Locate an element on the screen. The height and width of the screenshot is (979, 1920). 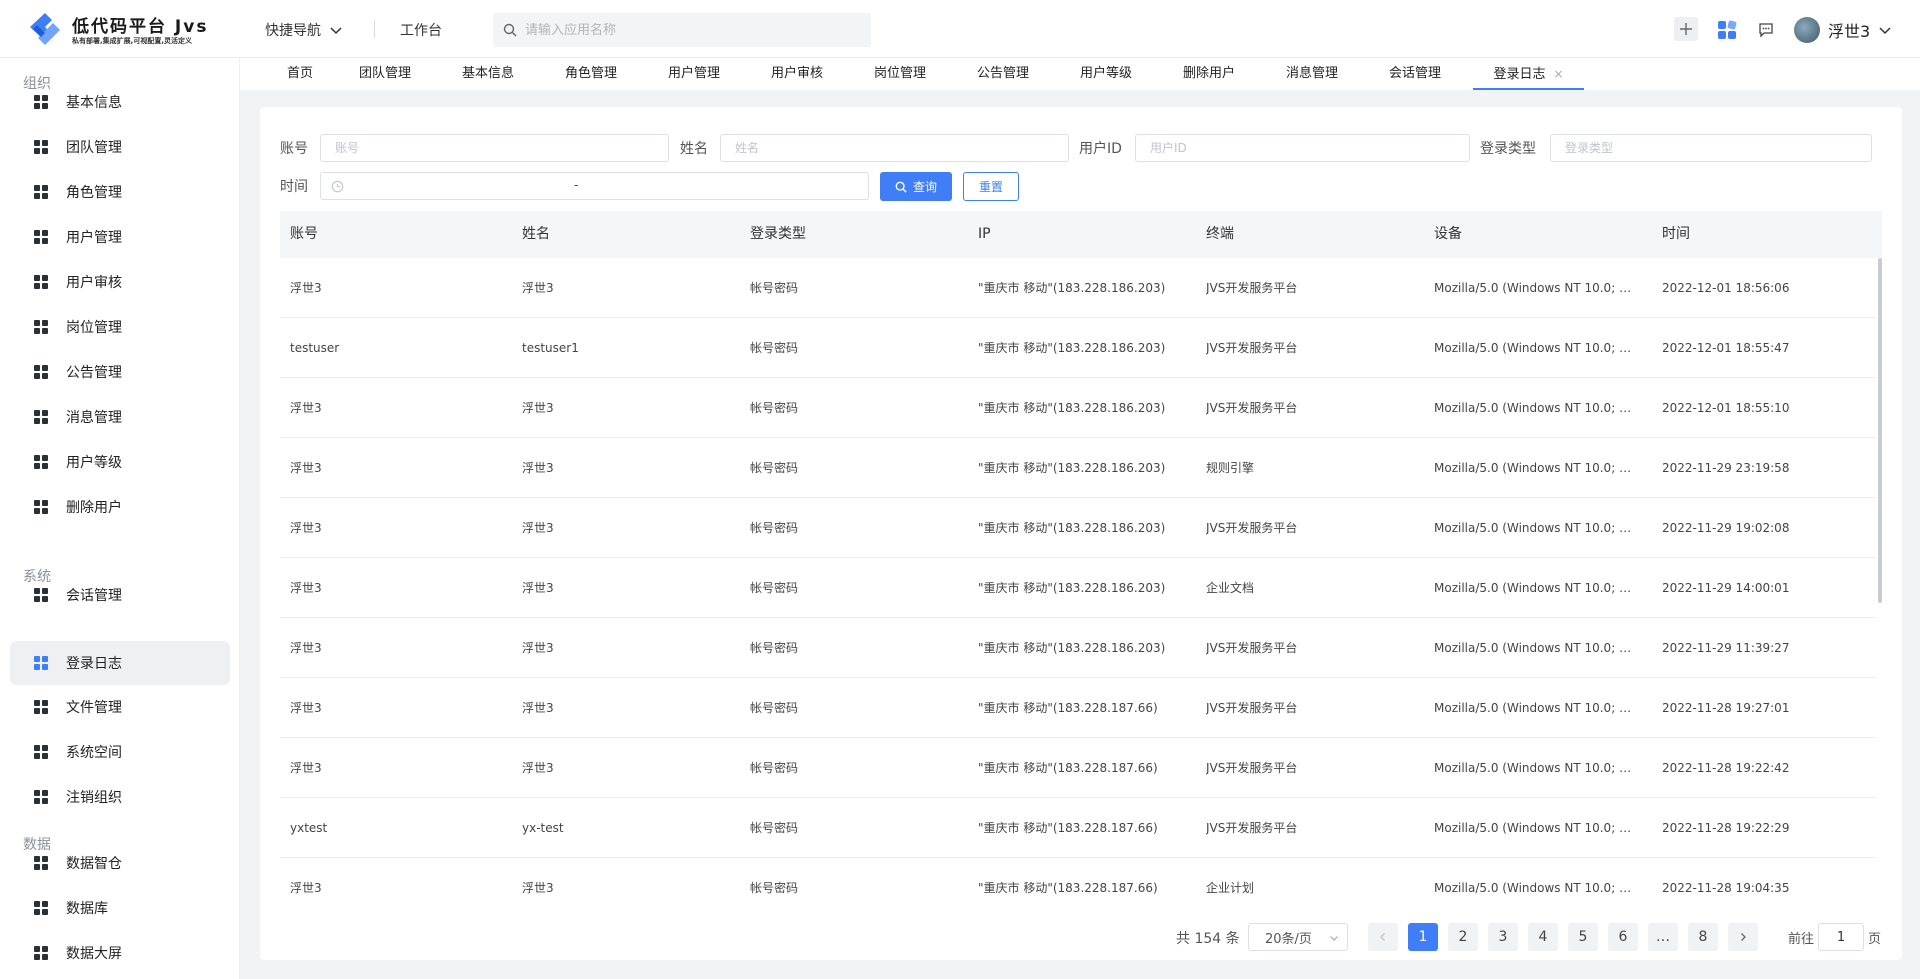
page-3: 3 is located at coordinates (1503, 937).